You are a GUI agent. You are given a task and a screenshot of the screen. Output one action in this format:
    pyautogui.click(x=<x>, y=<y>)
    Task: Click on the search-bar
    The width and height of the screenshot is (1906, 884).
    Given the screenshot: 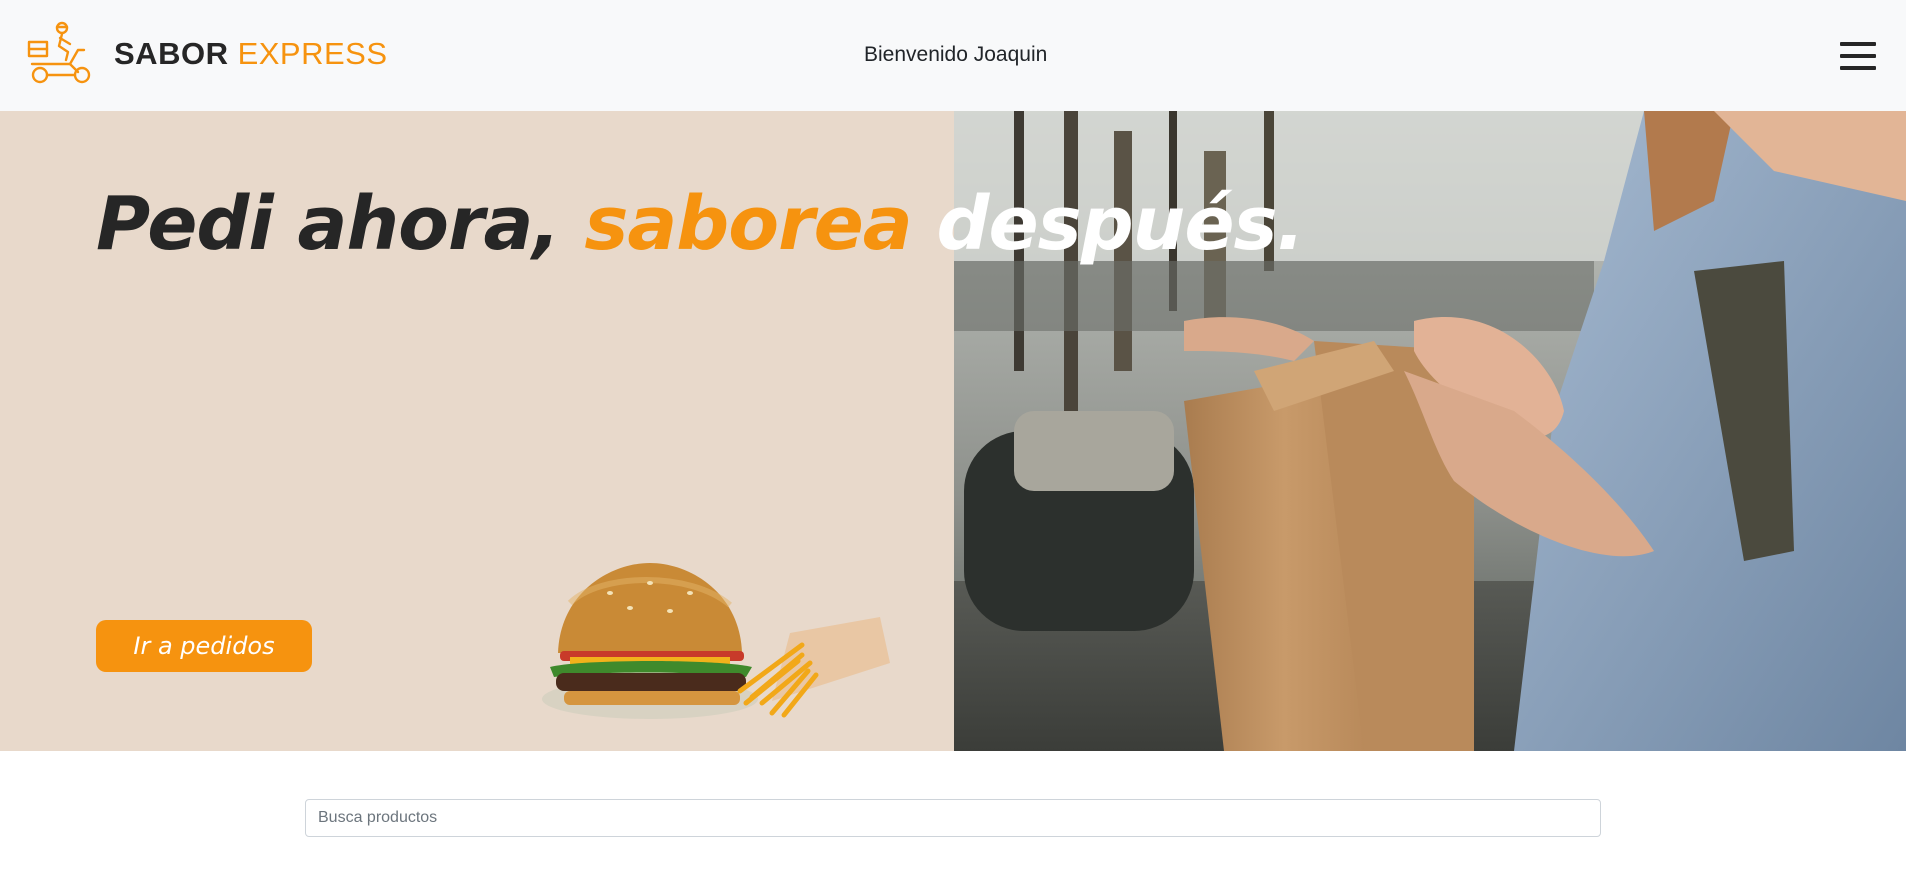 What is the action you would take?
    pyautogui.click(x=953, y=818)
    